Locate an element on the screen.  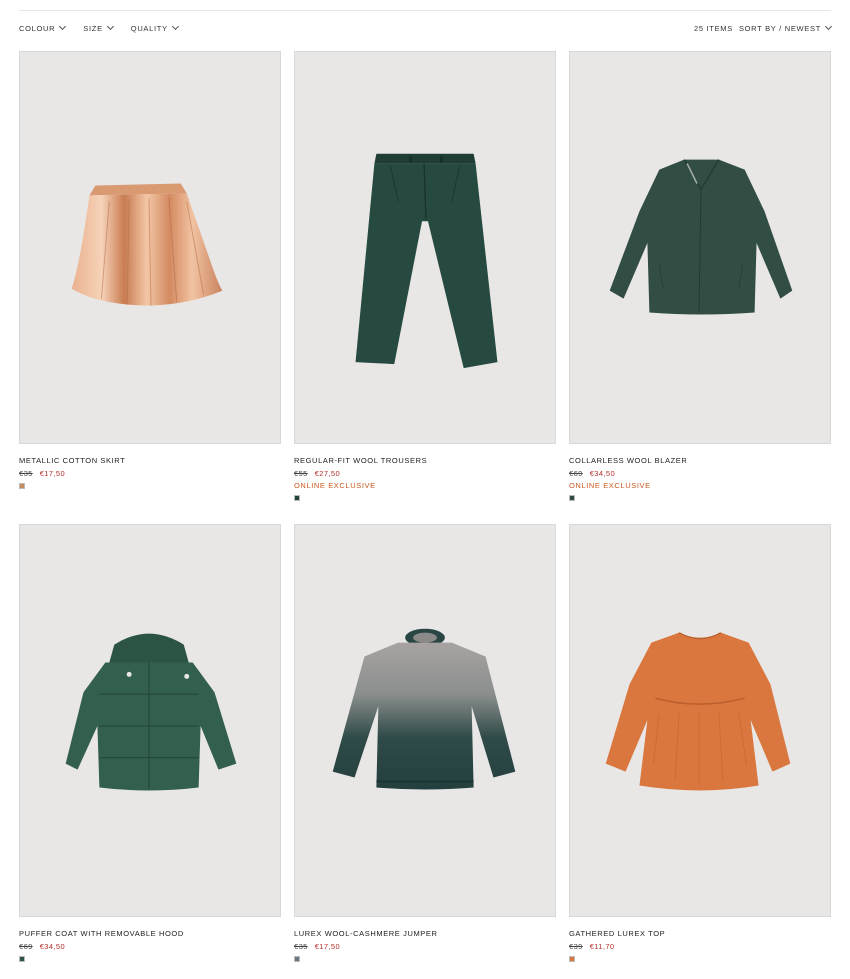
filter-size-label: SIZE is located at coordinates (93, 28).